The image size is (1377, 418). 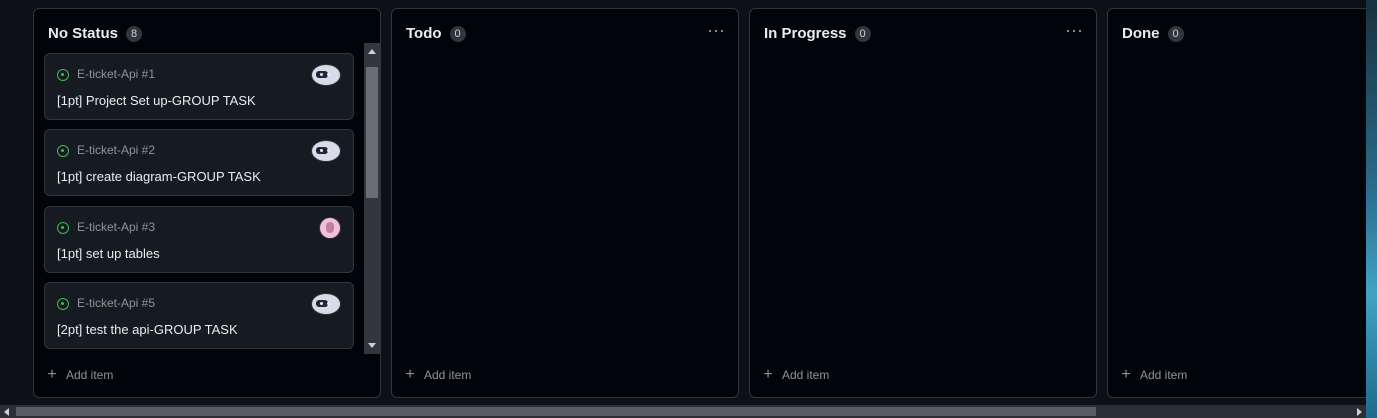 I want to click on scroll-thumb, so click(x=372, y=132).